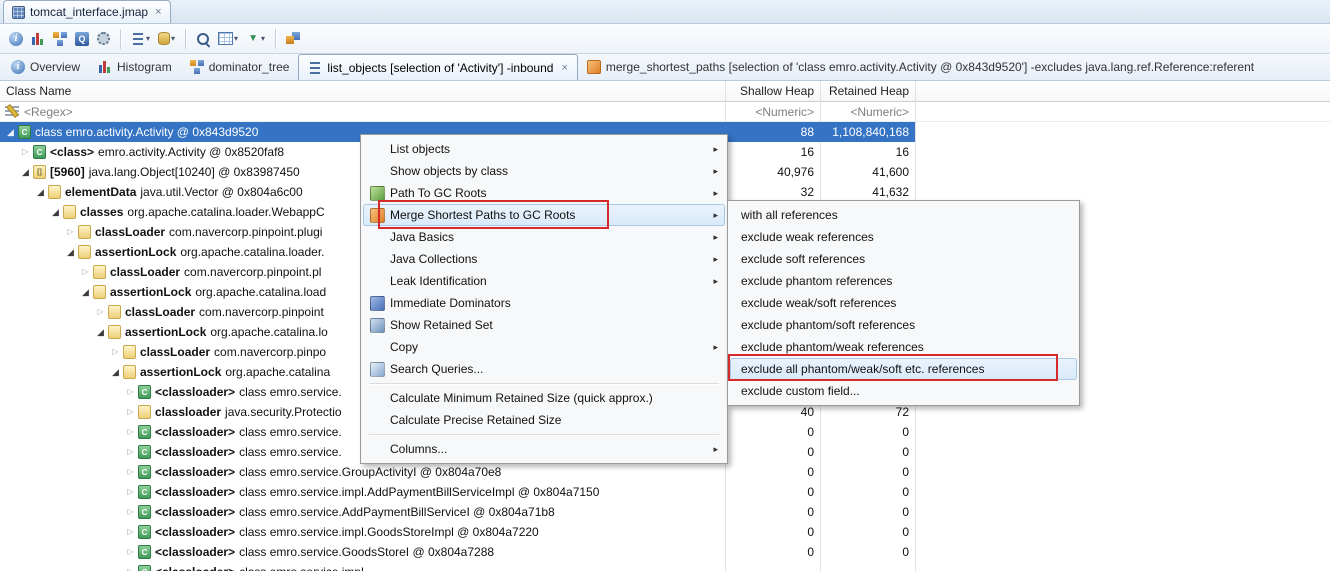  What do you see at coordinates (261, 312) in the screenshot?
I see `row-class-label: com.navercorp.pinpoint` at bounding box center [261, 312].